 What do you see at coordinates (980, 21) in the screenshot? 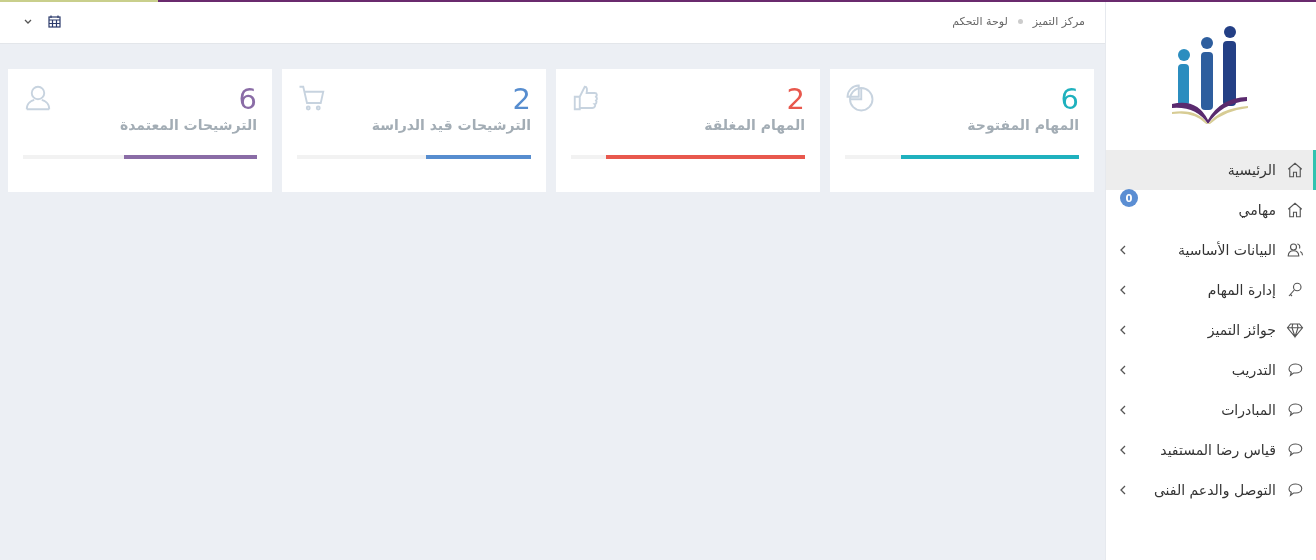
I see `breadcrumb-link: لوحة التحكم` at bounding box center [980, 21].